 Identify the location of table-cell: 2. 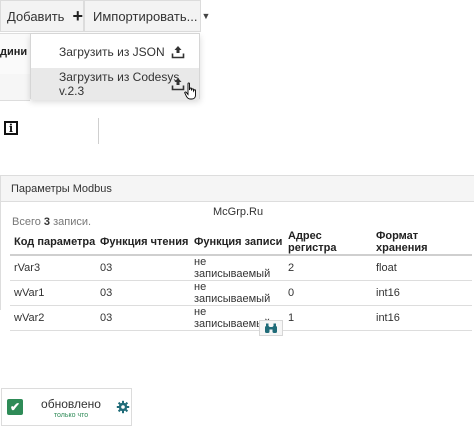
(328, 268).